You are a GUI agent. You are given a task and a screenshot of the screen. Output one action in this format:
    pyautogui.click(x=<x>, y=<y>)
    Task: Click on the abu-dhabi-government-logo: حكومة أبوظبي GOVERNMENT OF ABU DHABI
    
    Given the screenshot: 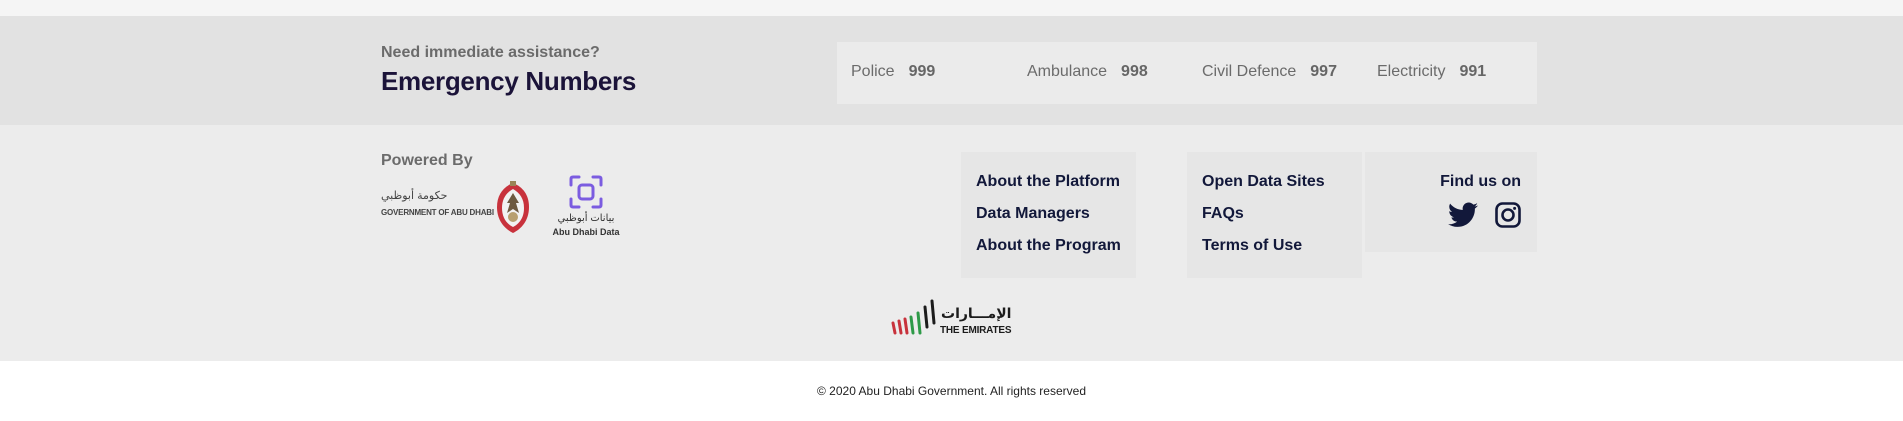 What is the action you would take?
    pyautogui.click(x=457, y=207)
    